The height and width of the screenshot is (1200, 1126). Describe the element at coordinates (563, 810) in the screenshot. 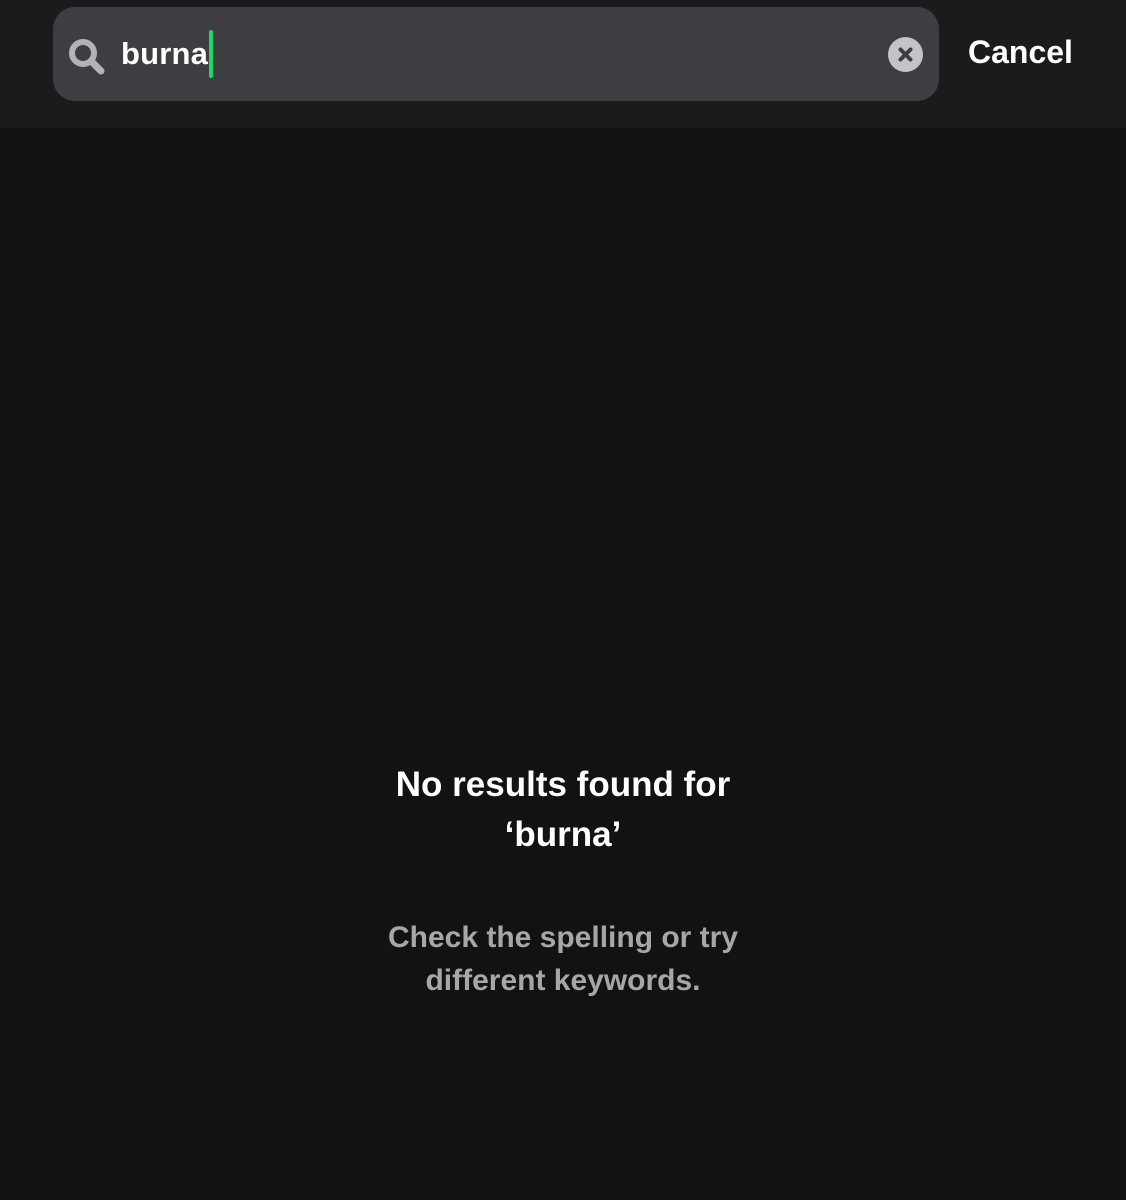

I see `no-results-title: No results found for ‘burna’` at that location.